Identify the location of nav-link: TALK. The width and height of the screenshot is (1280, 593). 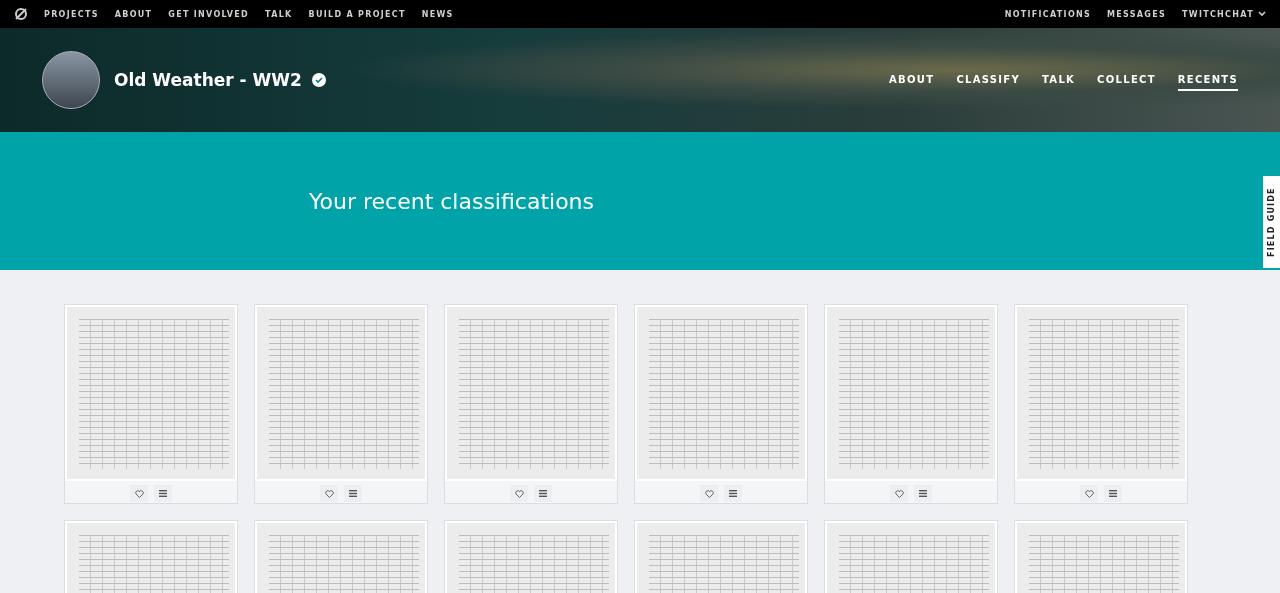
(279, 14).